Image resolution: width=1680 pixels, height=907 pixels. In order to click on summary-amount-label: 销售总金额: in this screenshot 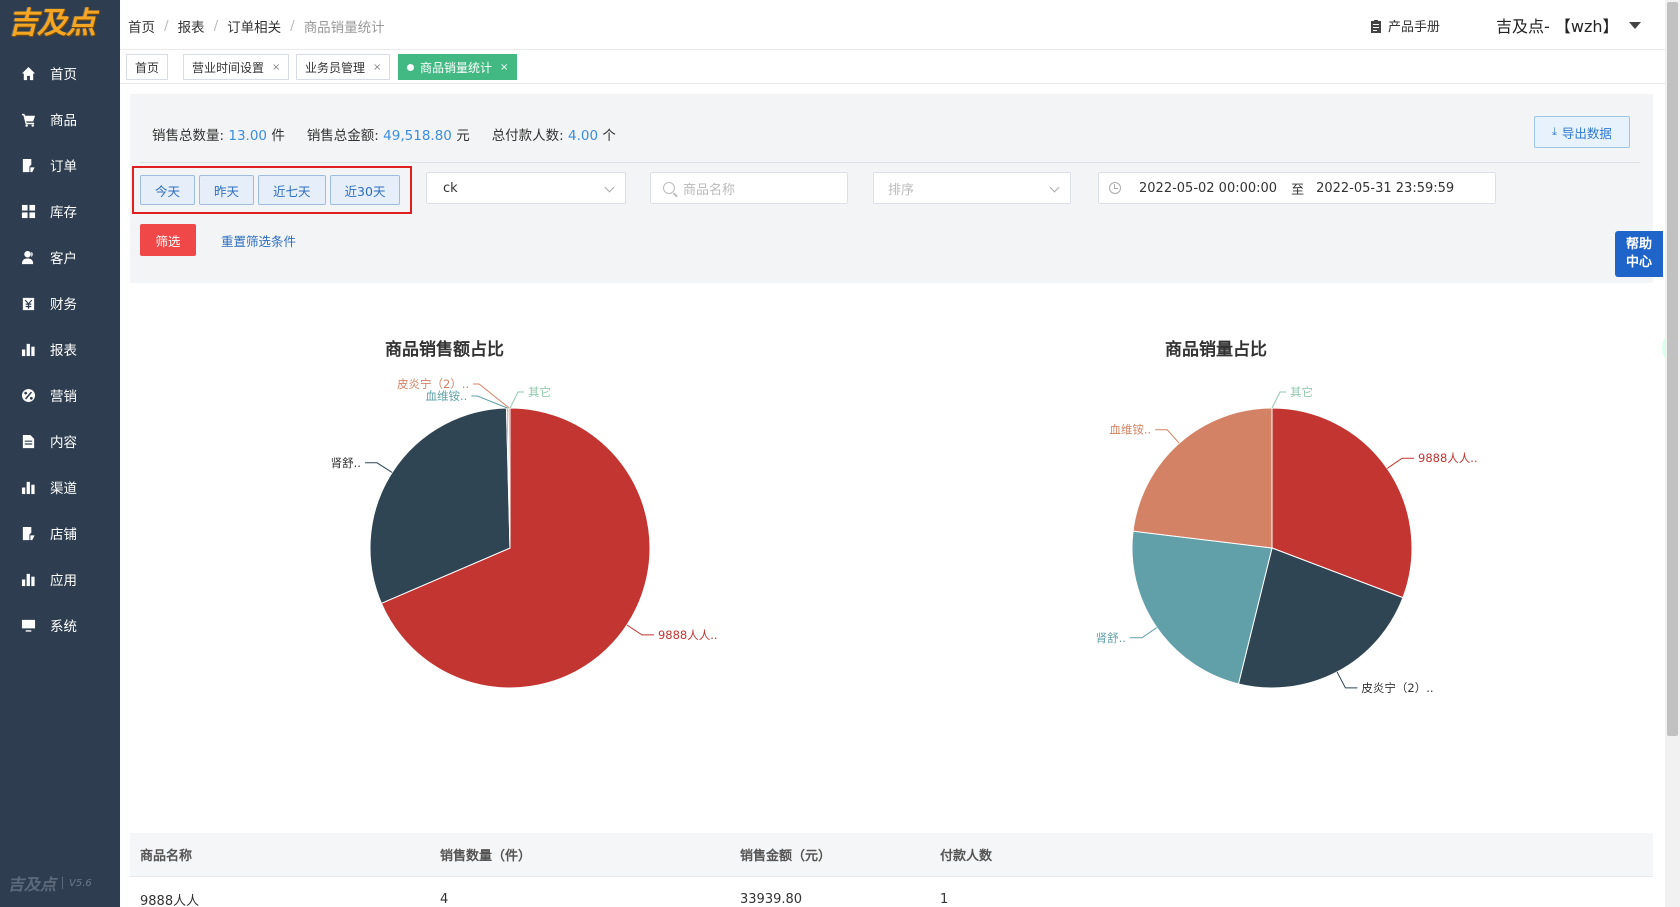, I will do `click(342, 136)`.